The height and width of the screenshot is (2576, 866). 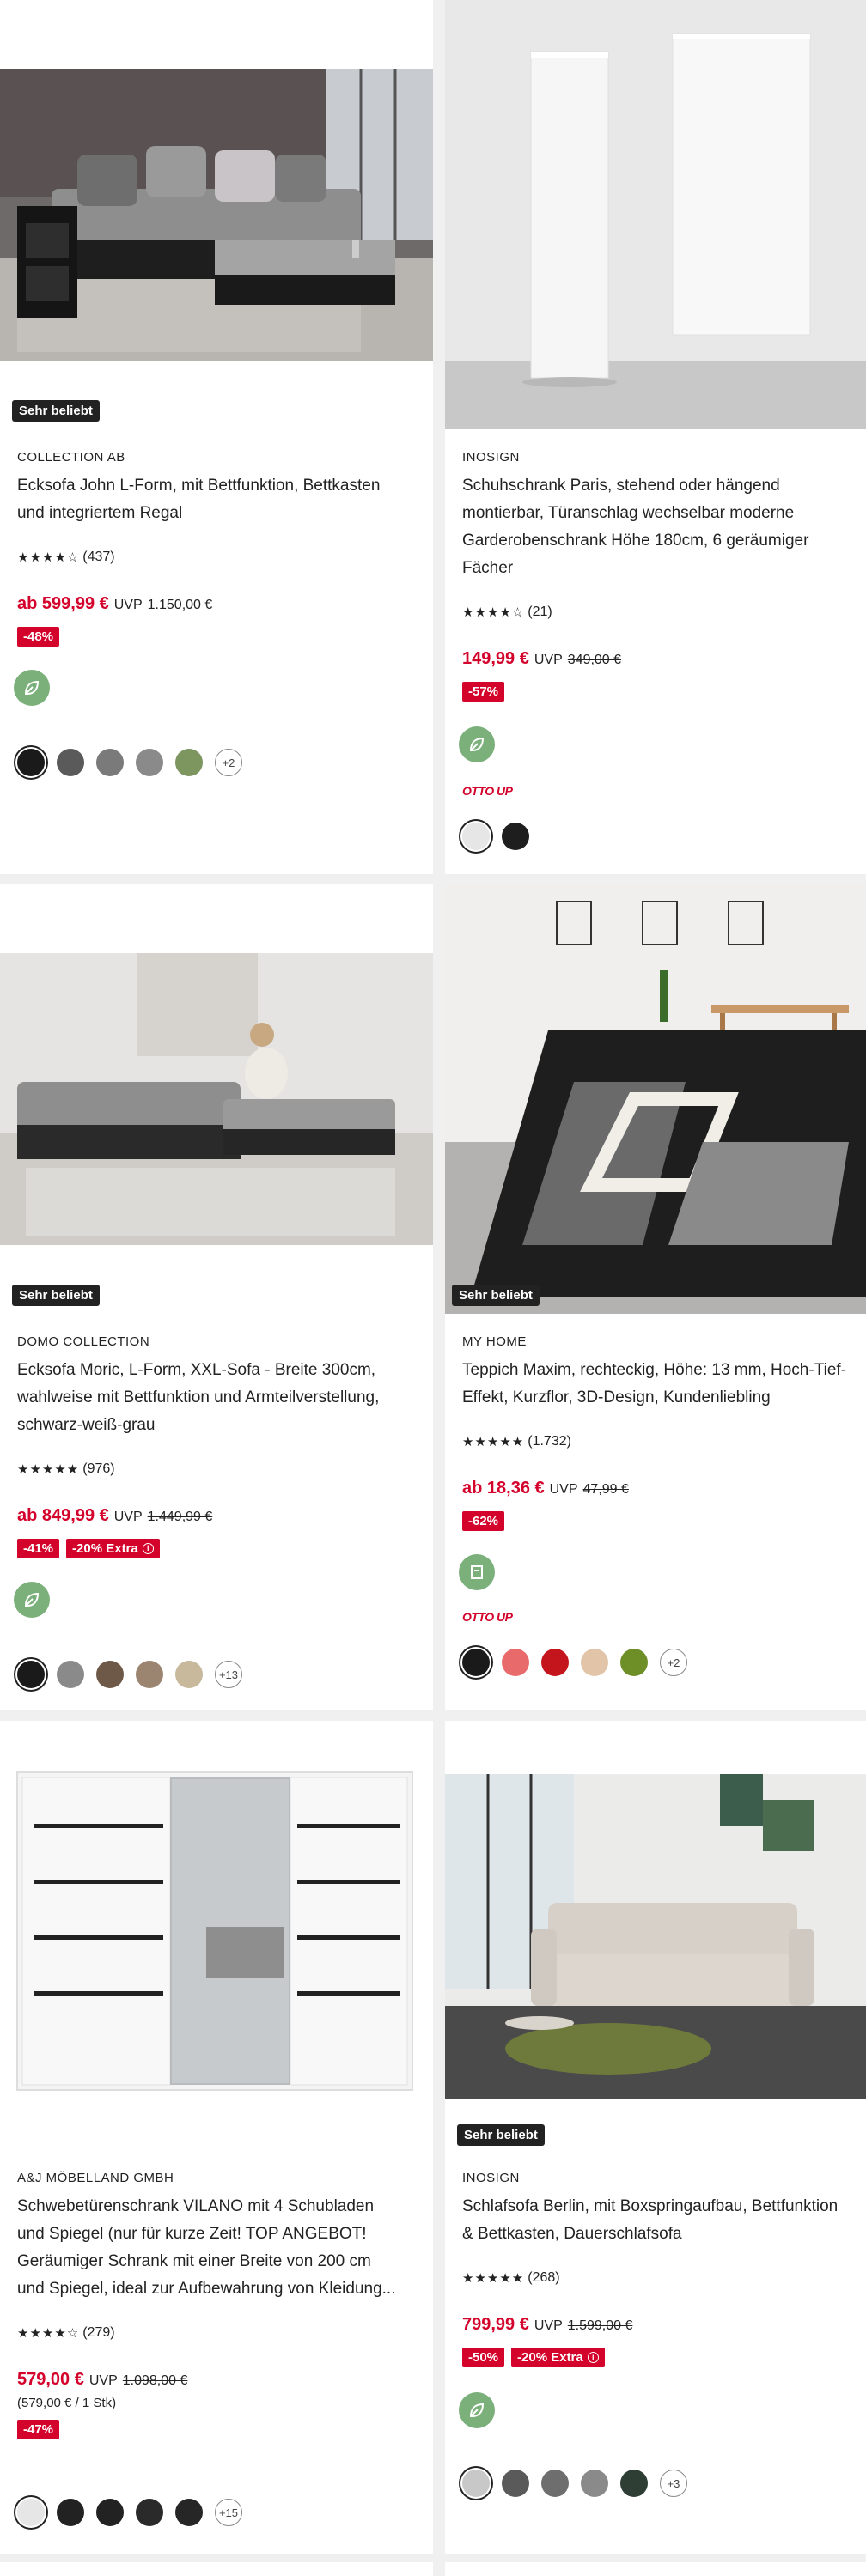 What do you see at coordinates (83, 1341) in the screenshot?
I see `brand-name: DOMO COLLECTION` at bounding box center [83, 1341].